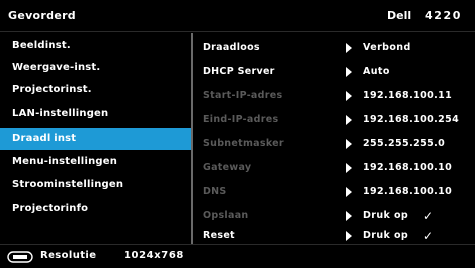  I want to click on setting-row-start-ip: Start-IP-adres 192.168.100.11, so click(334, 96).